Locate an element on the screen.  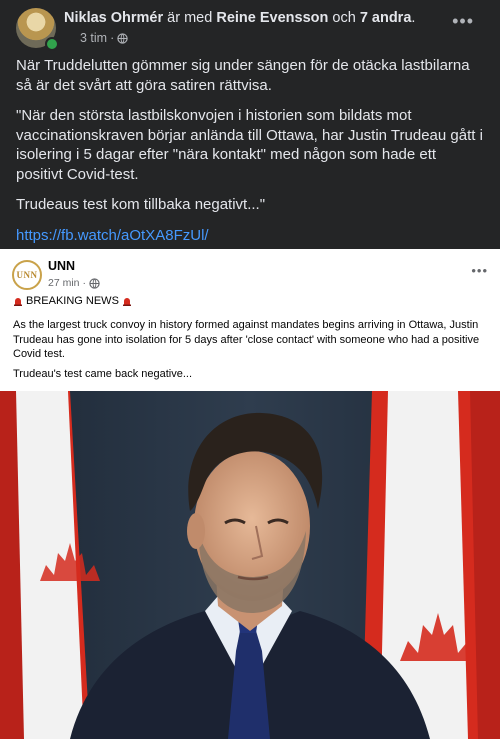
shared-meta: 27 min · is located at coordinates (74, 283).